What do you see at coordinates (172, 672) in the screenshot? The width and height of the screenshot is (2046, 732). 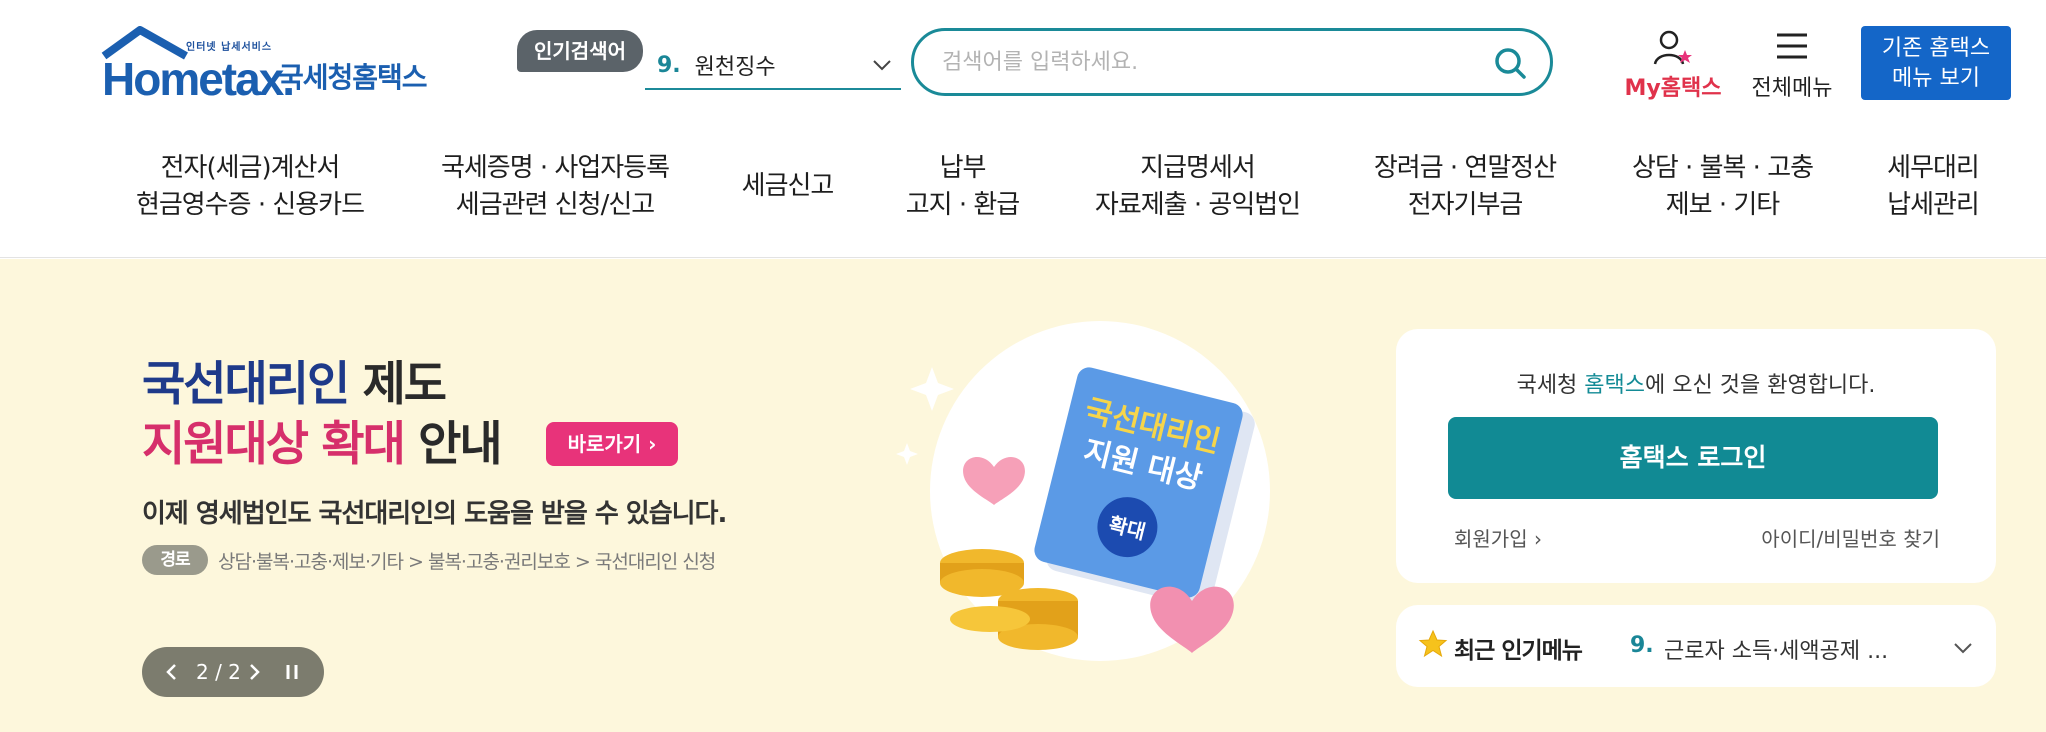 I see `chevron-left-icon` at bounding box center [172, 672].